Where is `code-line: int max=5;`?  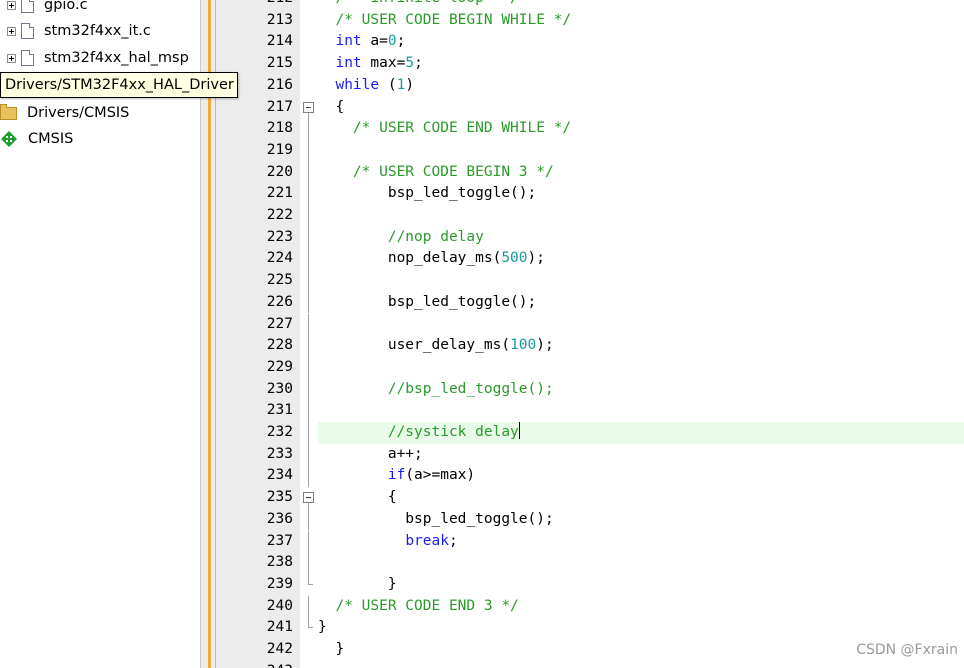 code-line: int max=5; is located at coordinates (370, 64).